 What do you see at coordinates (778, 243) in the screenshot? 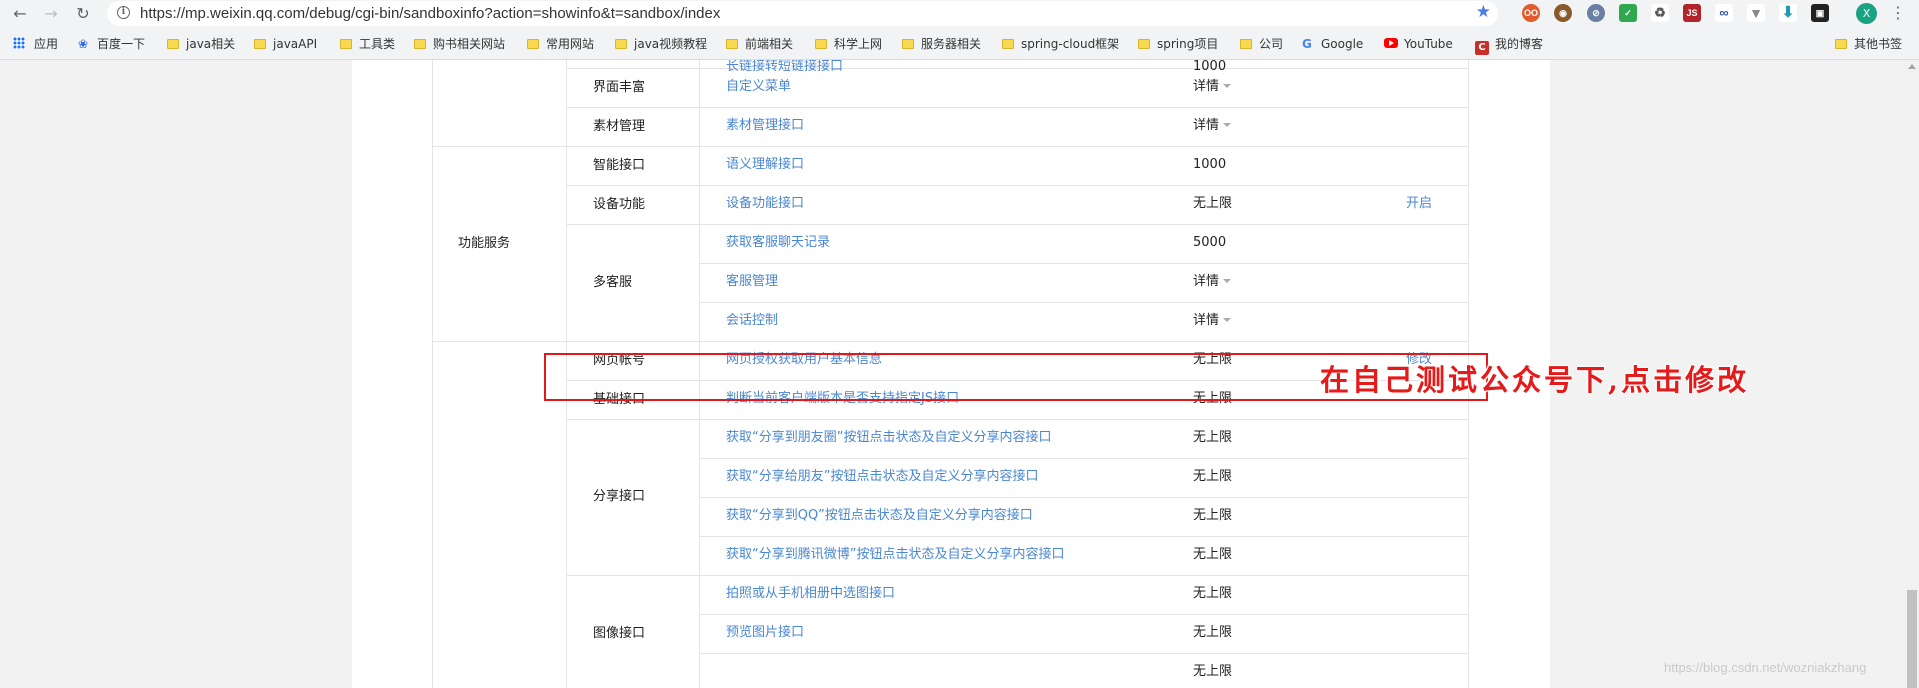
I see `api-link: 获取客服聊天记录` at bounding box center [778, 243].